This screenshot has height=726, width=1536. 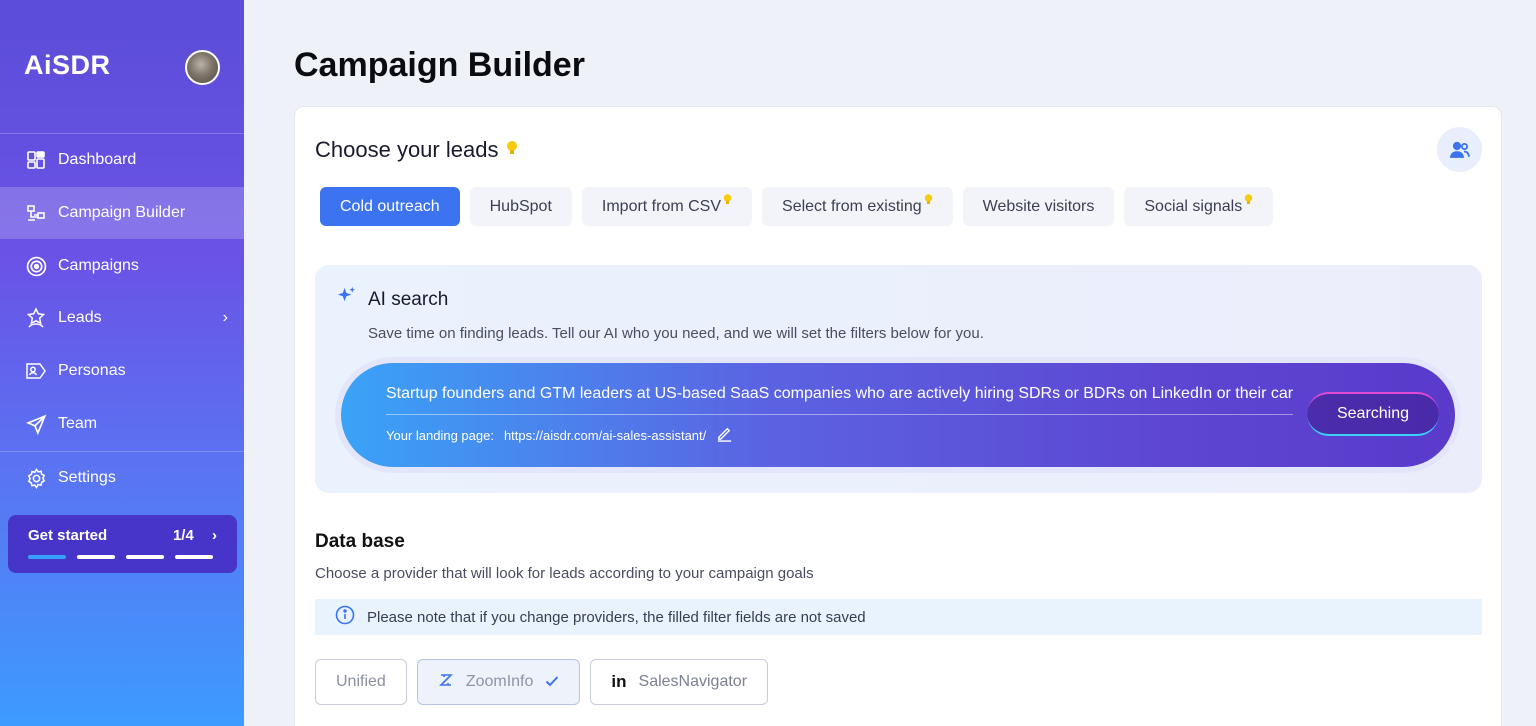 I want to click on sidebar-item-settings: Settings, so click(x=122, y=478).